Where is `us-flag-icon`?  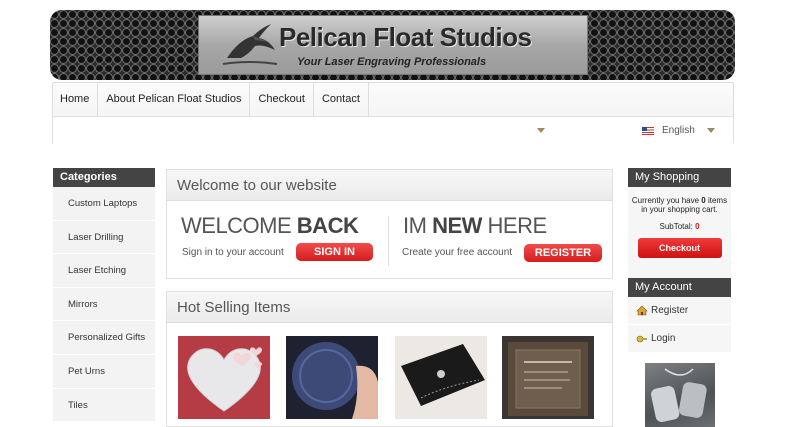 us-flag-icon is located at coordinates (648, 130).